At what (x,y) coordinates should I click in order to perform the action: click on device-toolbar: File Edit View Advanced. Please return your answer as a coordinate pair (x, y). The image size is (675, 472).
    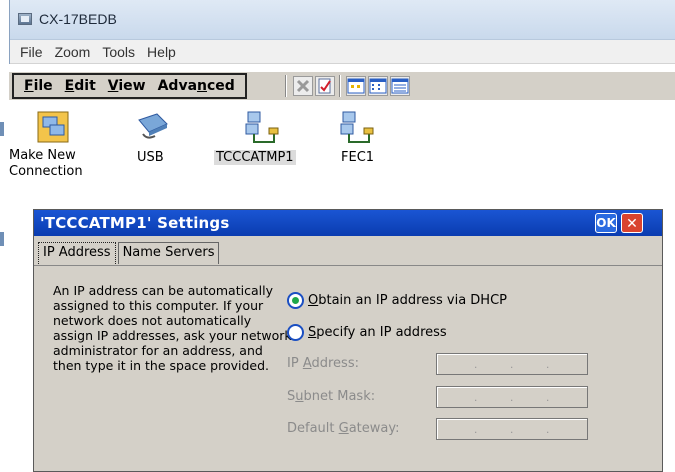
    Looking at the image, I should click on (342, 86).